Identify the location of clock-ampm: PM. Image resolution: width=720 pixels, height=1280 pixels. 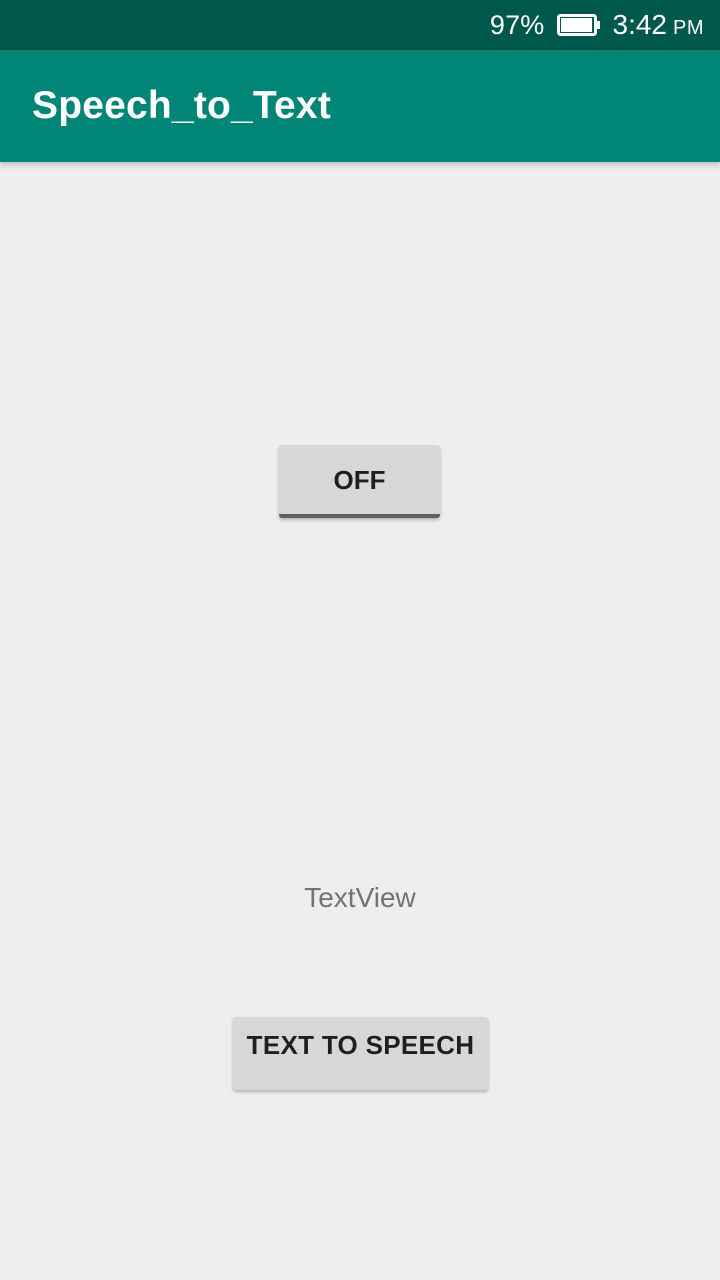
(688, 28).